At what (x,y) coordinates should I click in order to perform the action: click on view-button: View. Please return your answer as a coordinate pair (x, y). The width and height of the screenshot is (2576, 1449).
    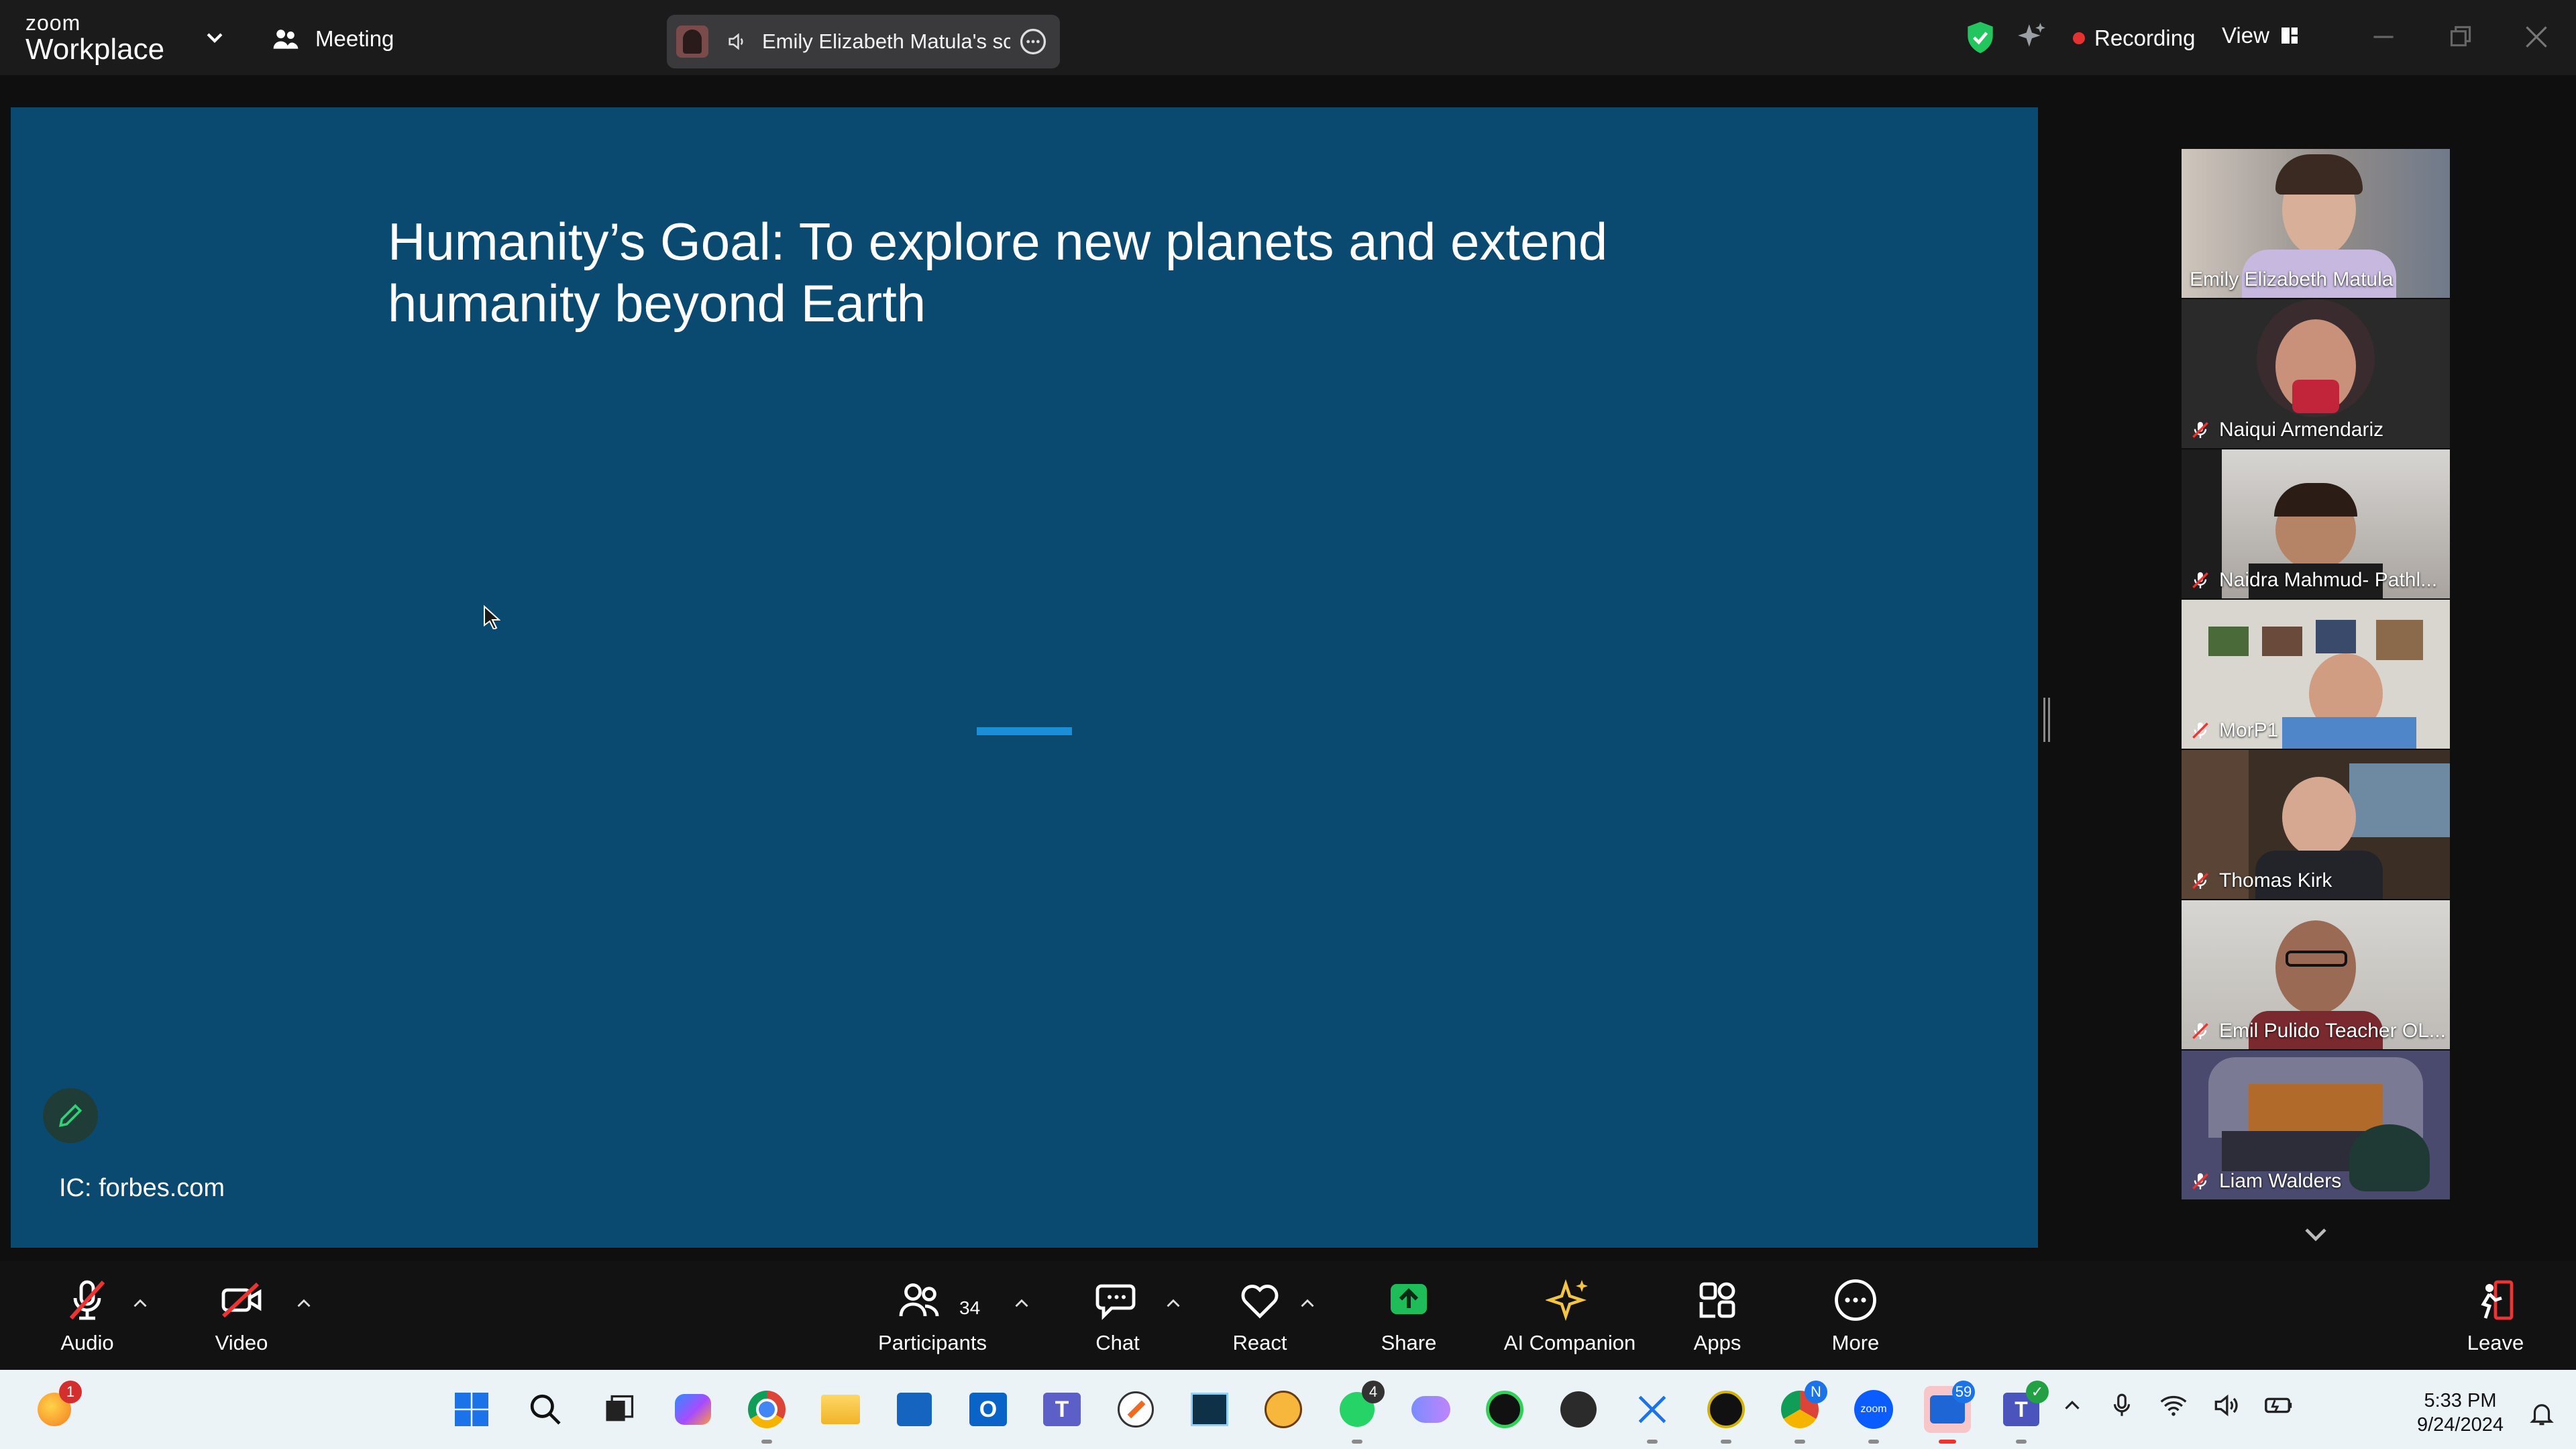
    Looking at the image, I should click on (2261, 35).